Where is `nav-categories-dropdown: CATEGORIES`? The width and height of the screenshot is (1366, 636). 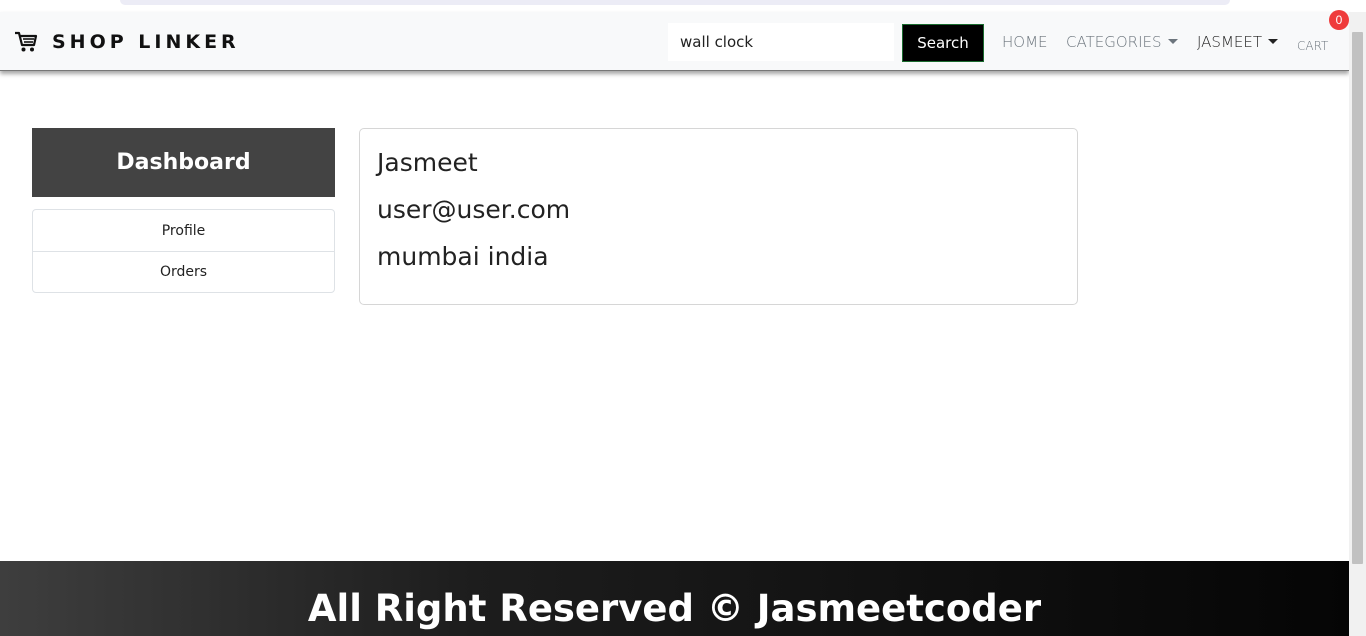 nav-categories-dropdown: CATEGORIES is located at coordinates (1122, 41).